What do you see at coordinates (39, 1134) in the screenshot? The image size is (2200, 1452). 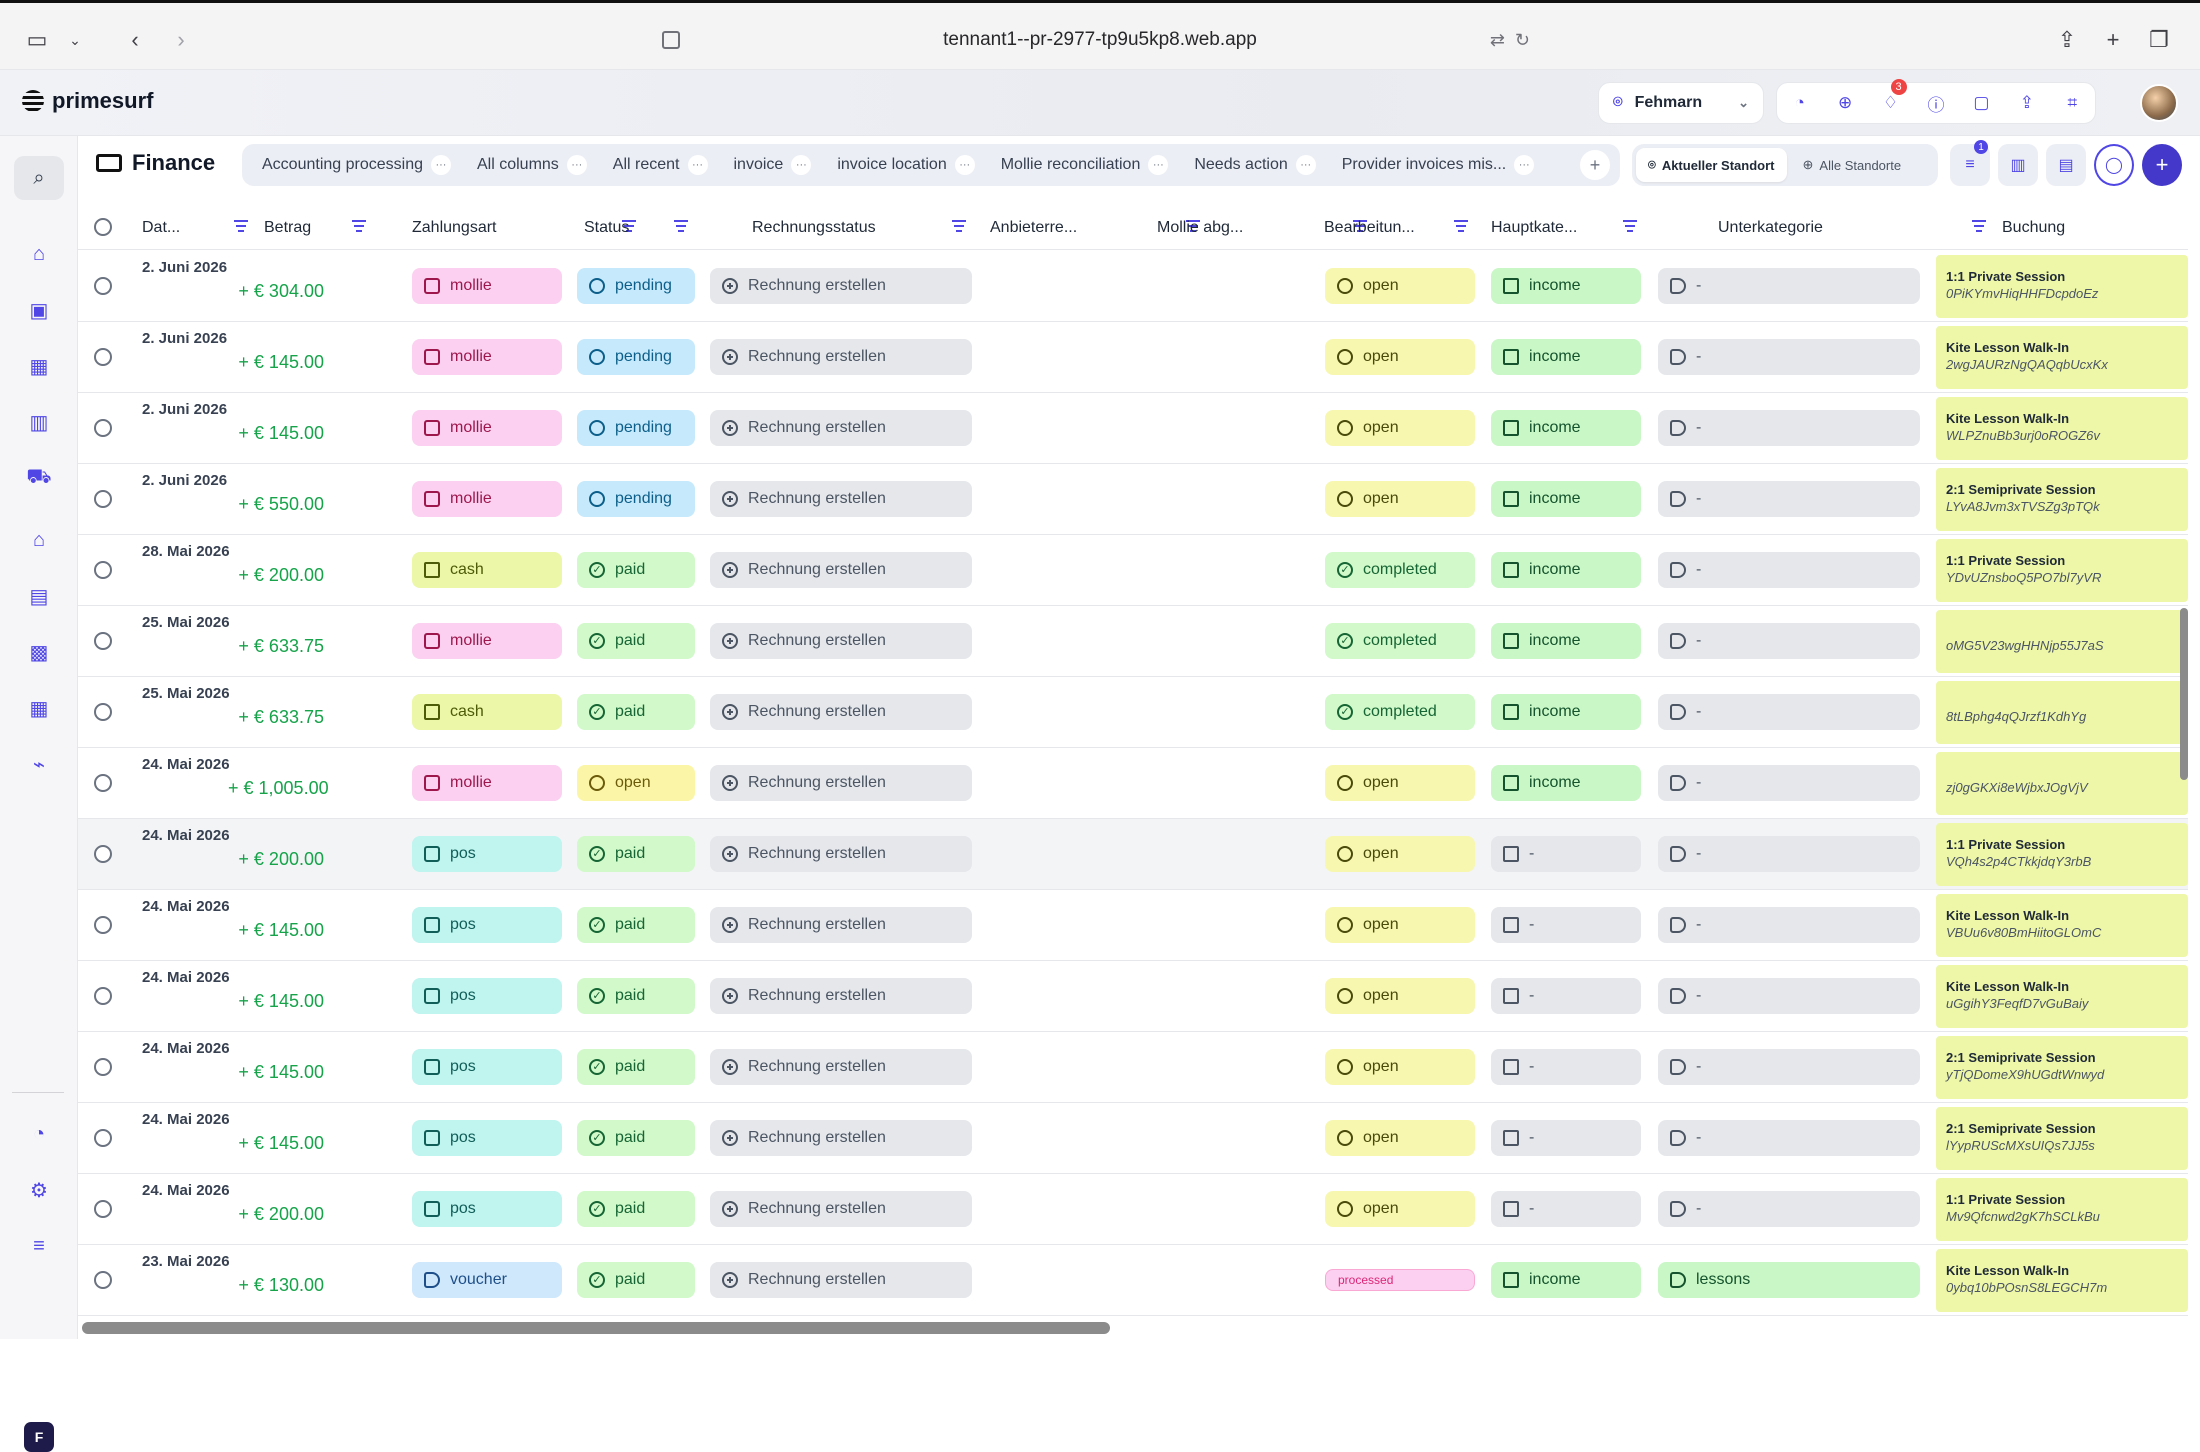 I see `history-icon: ◔` at bounding box center [39, 1134].